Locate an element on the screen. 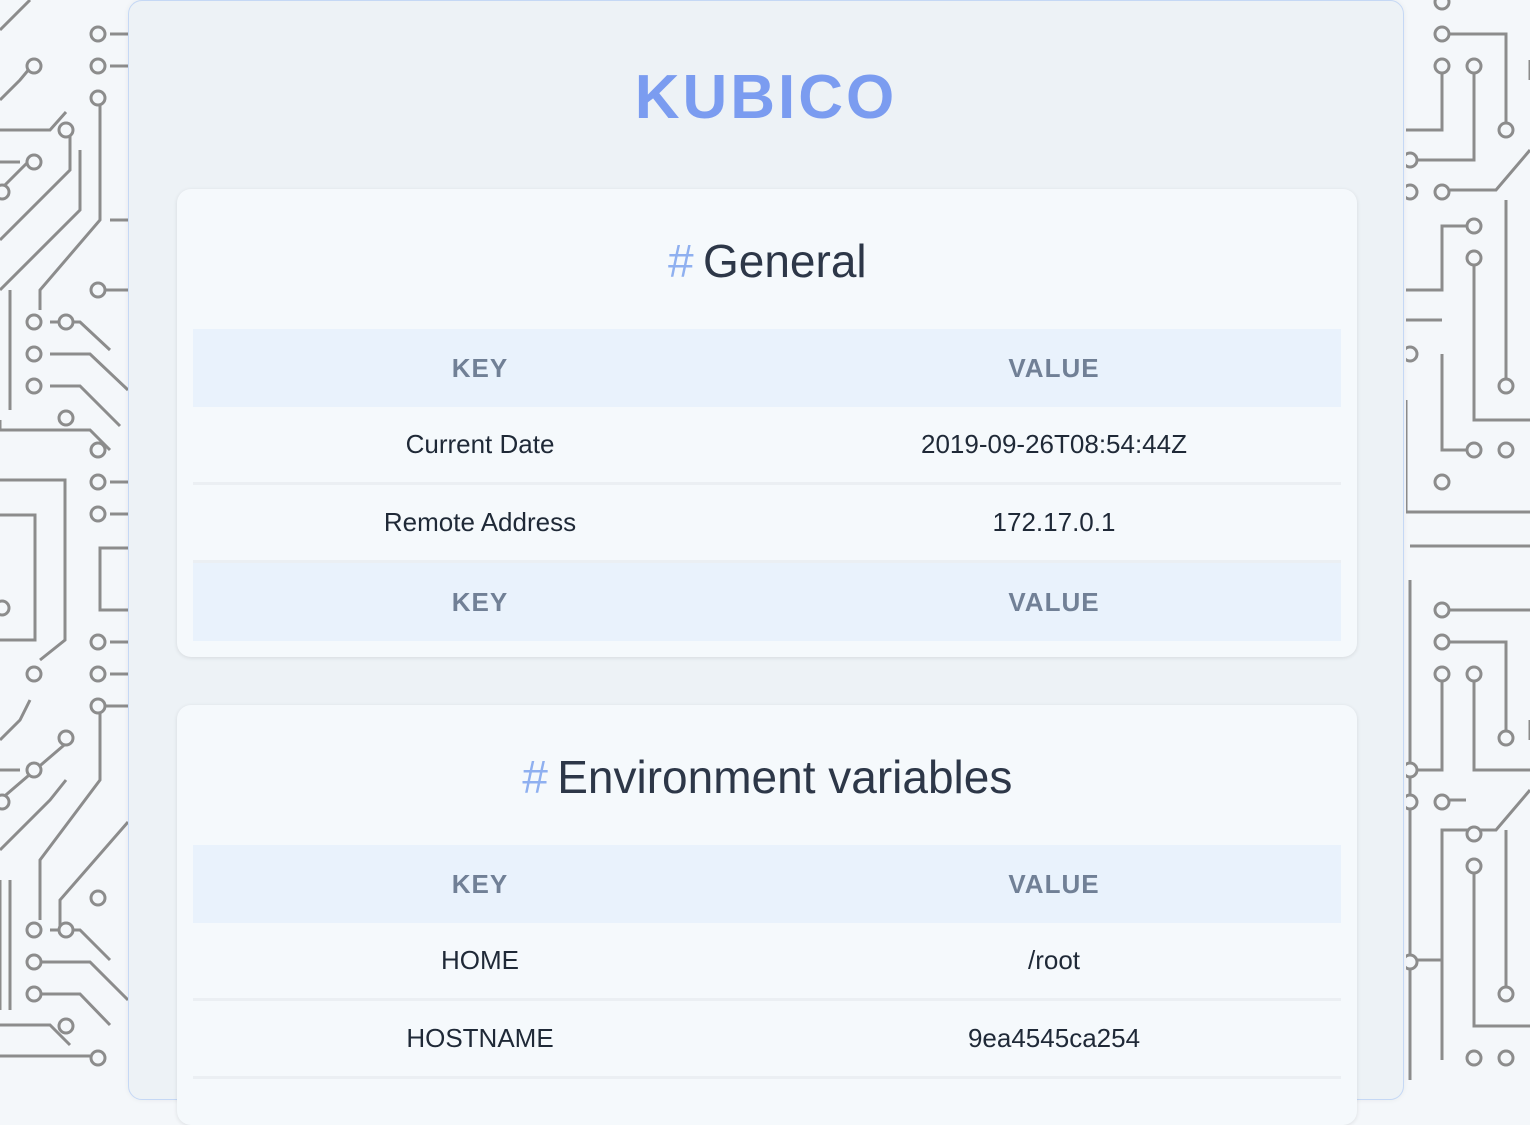 Image resolution: width=1530 pixels, height=1125 pixels. table-row: Remote Address 172.17.0.1 is located at coordinates (767, 523).